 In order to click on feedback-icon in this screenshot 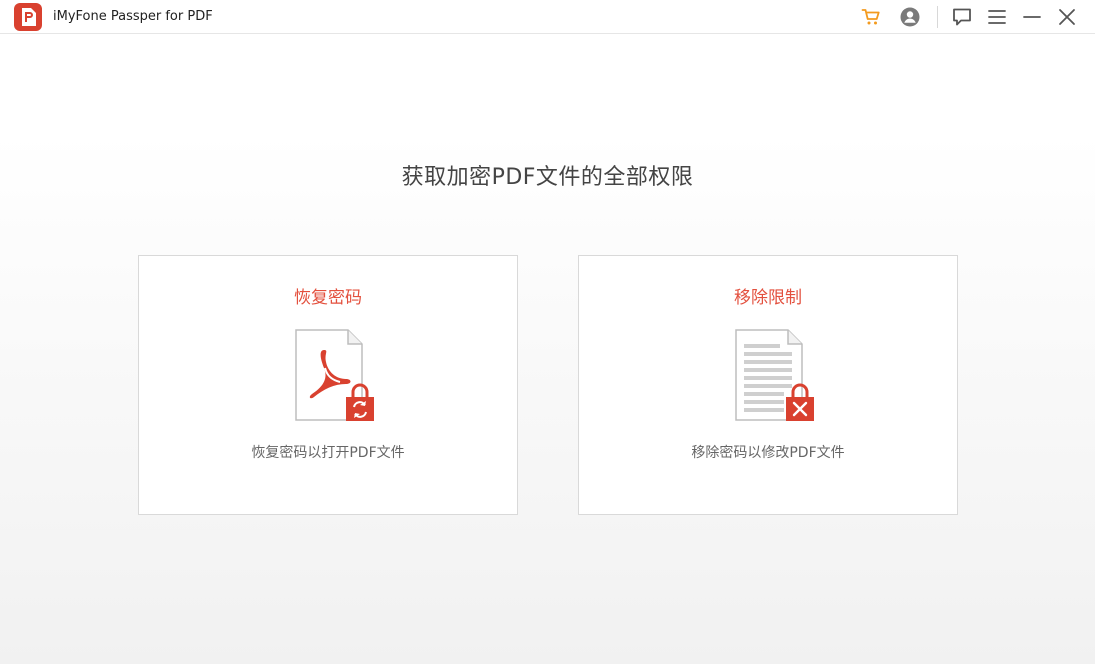, I will do `click(962, 17)`.